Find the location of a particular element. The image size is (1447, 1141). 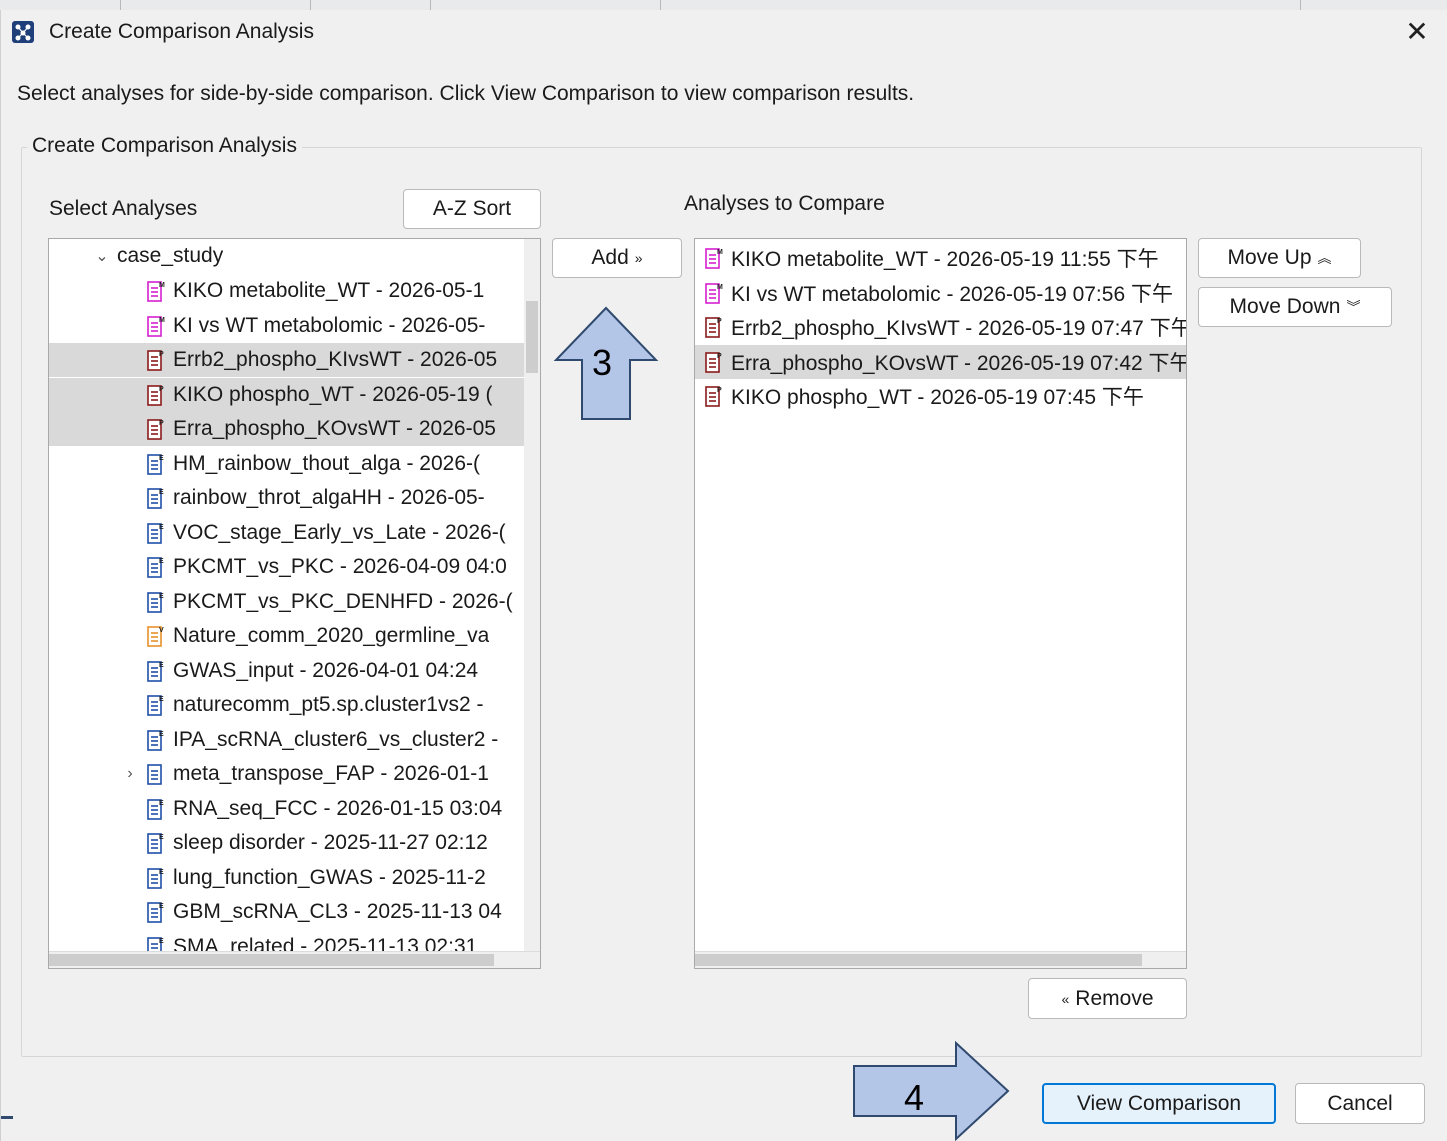

left-list-horizontal-thumb is located at coordinates (271, 960).